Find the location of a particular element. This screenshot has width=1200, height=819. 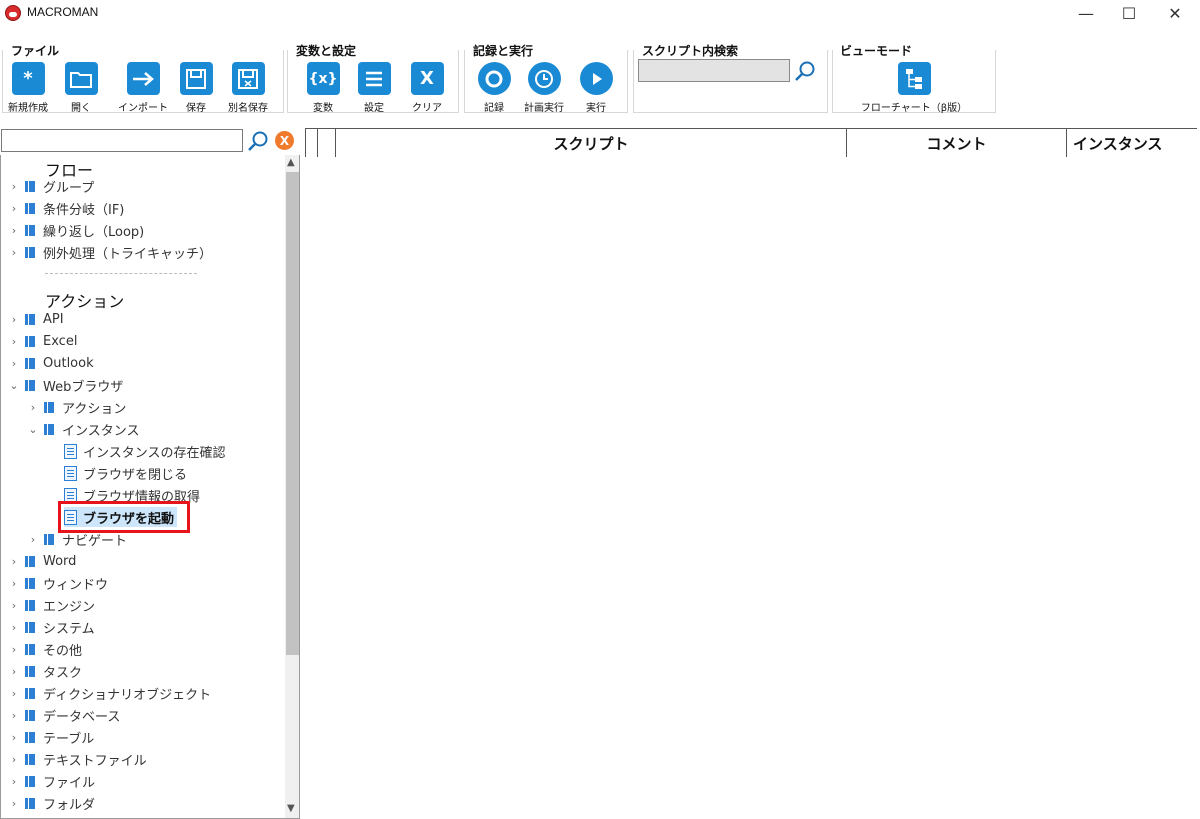

script-search-input is located at coordinates (714, 70).